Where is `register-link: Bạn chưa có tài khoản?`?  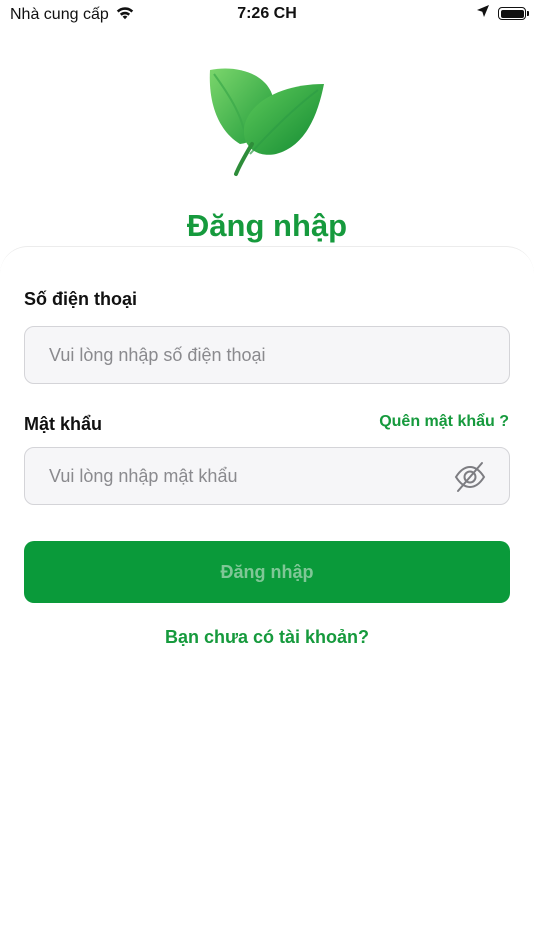 register-link: Bạn chưa có tài khoản? is located at coordinates (267, 637).